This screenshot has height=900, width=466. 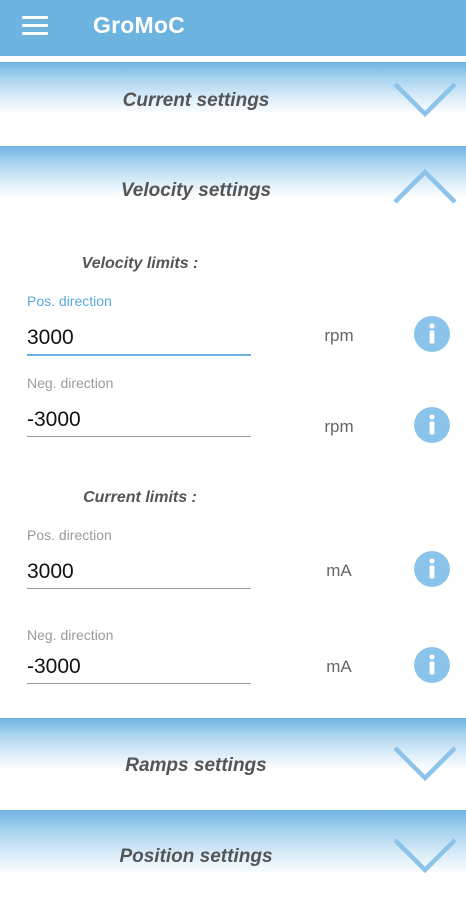 I want to click on current-pos-unit: mA, so click(x=339, y=570).